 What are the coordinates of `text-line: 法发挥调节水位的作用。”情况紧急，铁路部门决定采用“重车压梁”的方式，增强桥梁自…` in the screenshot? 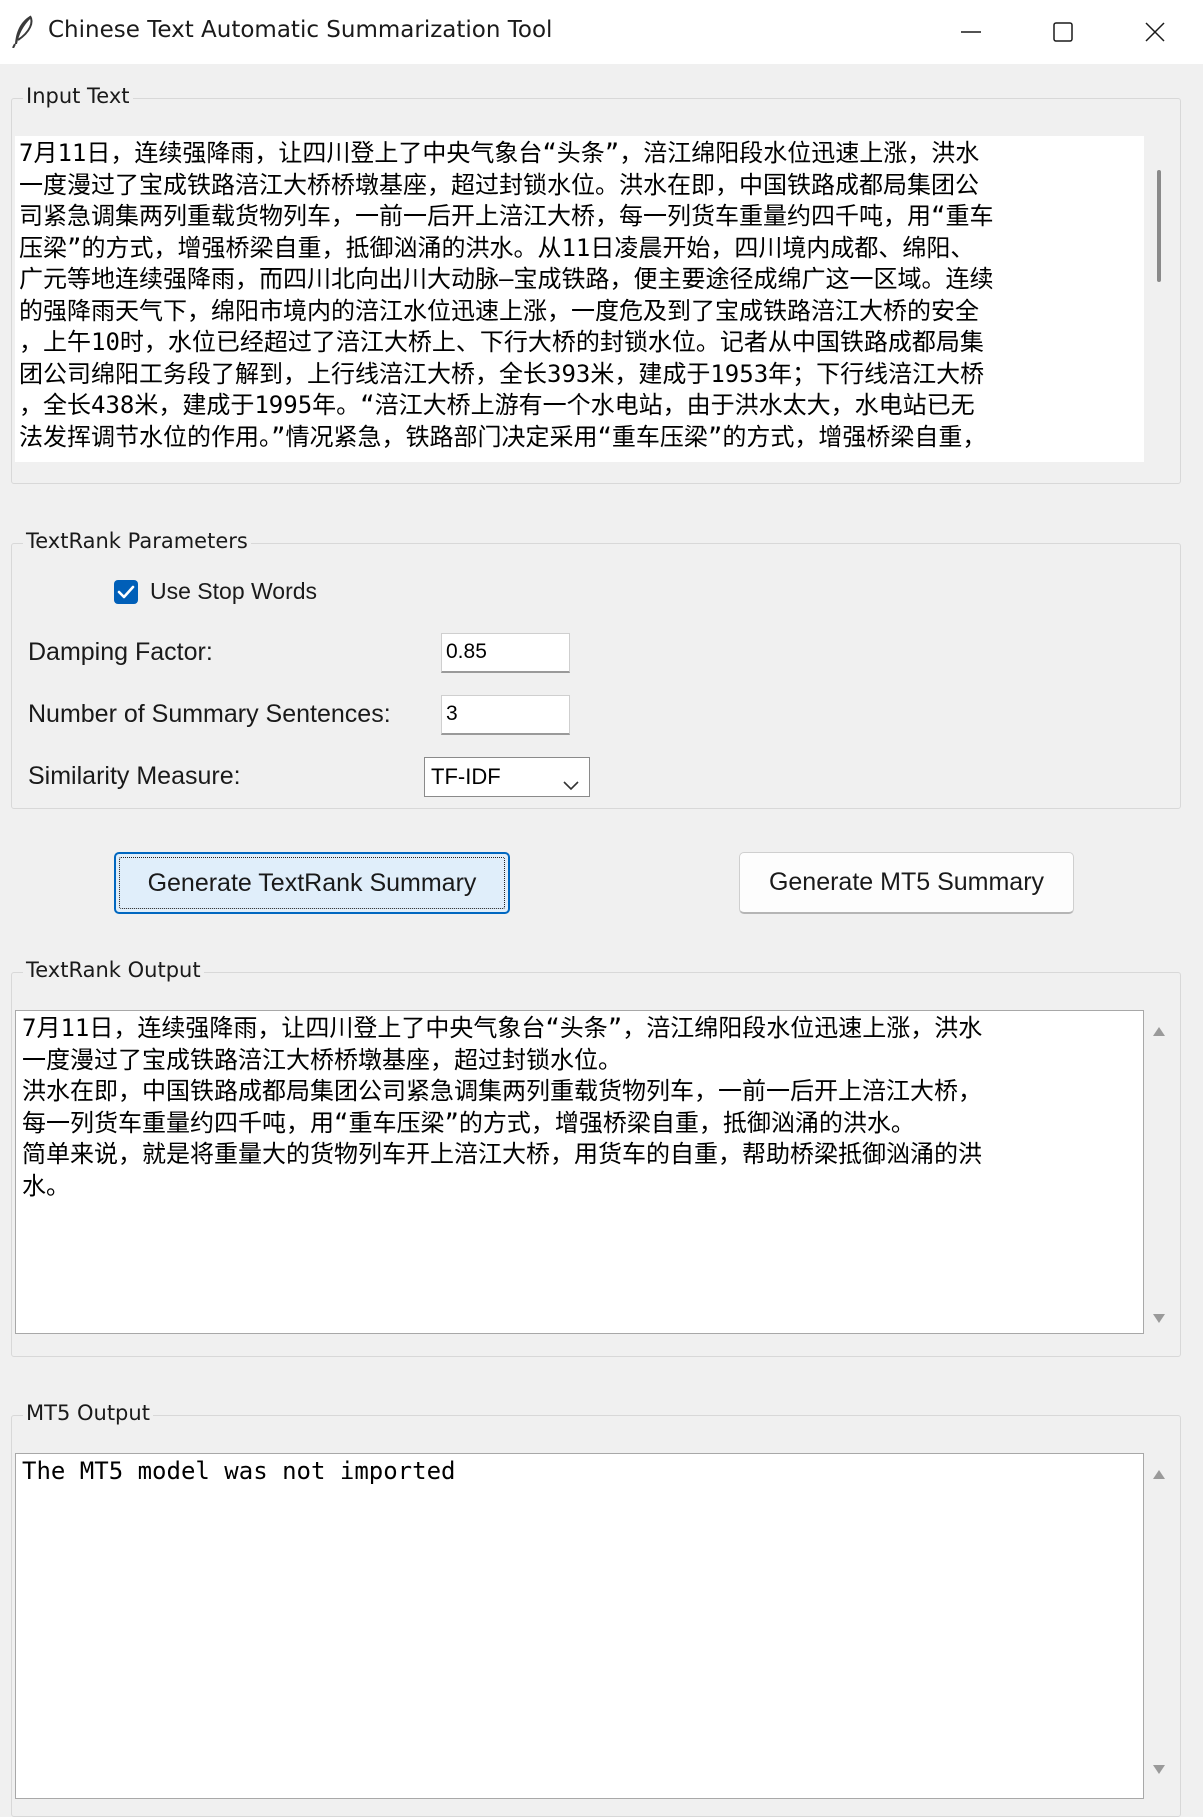 It's located at (503, 436).